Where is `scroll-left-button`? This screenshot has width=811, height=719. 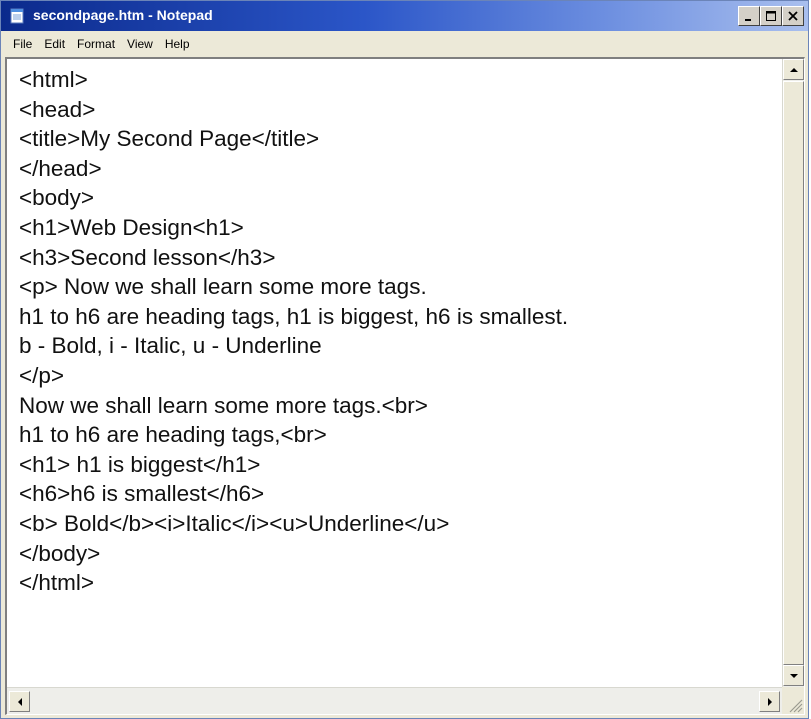 scroll-left-button is located at coordinates (19, 701).